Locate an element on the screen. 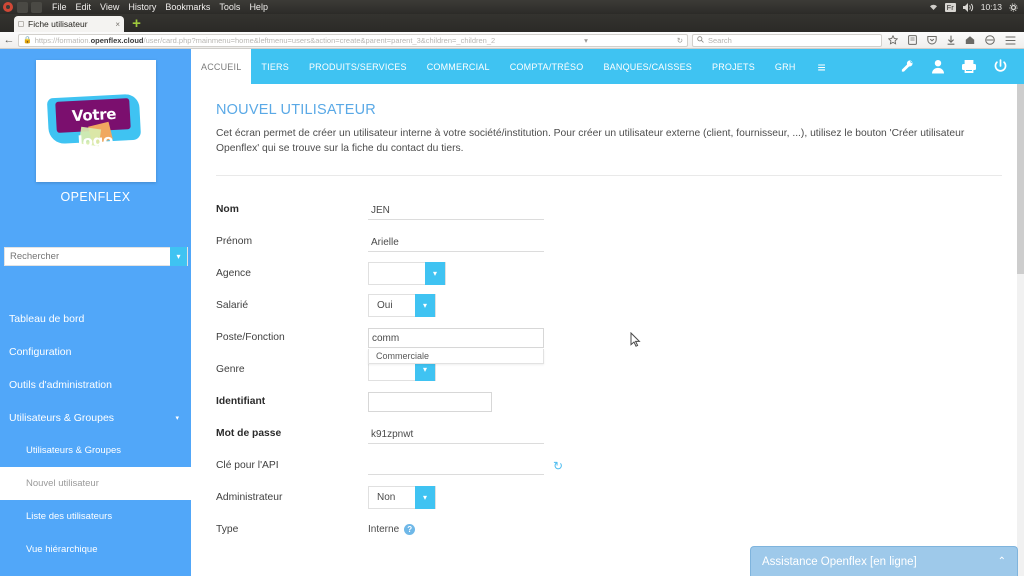 This screenshot has height=576, width=1024. nom-input is located at coordinates (456, 211).